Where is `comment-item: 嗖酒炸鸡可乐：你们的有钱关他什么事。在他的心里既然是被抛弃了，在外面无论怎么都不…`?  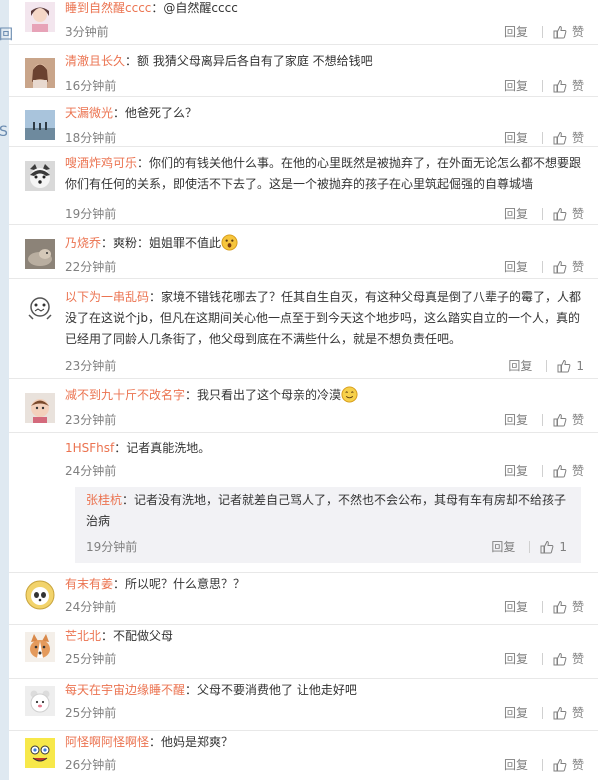
comment-item: 嗖酒炸鸡可乐：你们的有钱关他什么事。在他的心里既然是被抛弃了，在外面无论怎么都不… is located at coordinates (303, 185).